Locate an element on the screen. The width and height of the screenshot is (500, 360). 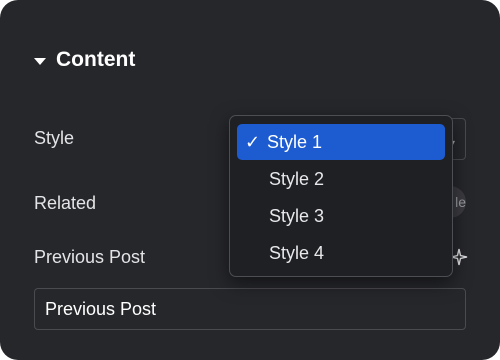
option-label: Style 3 is located at coordinates (297, 215).